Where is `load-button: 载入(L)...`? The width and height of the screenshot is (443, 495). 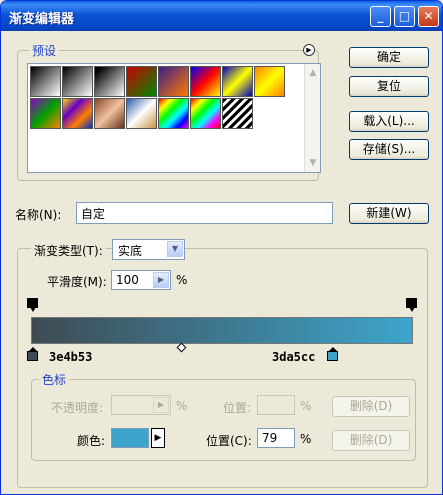 load-button: 载入(L)... is located at coordinates (389, 121).